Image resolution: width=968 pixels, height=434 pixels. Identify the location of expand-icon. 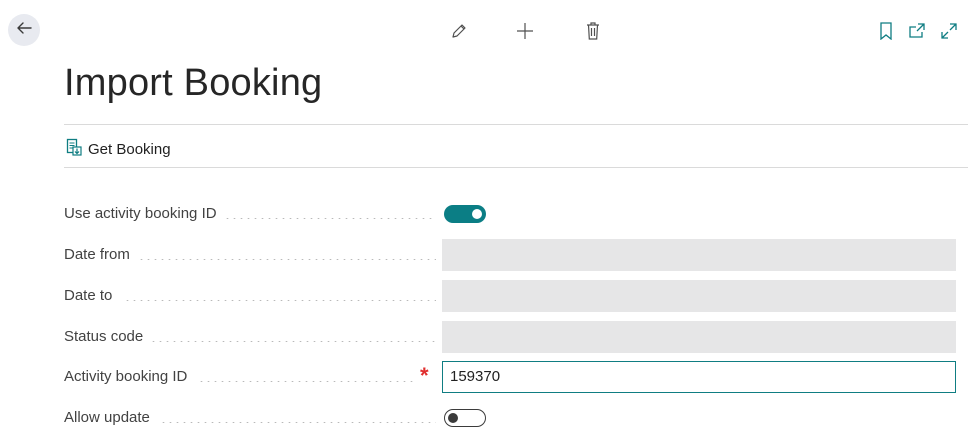
(949, 31).